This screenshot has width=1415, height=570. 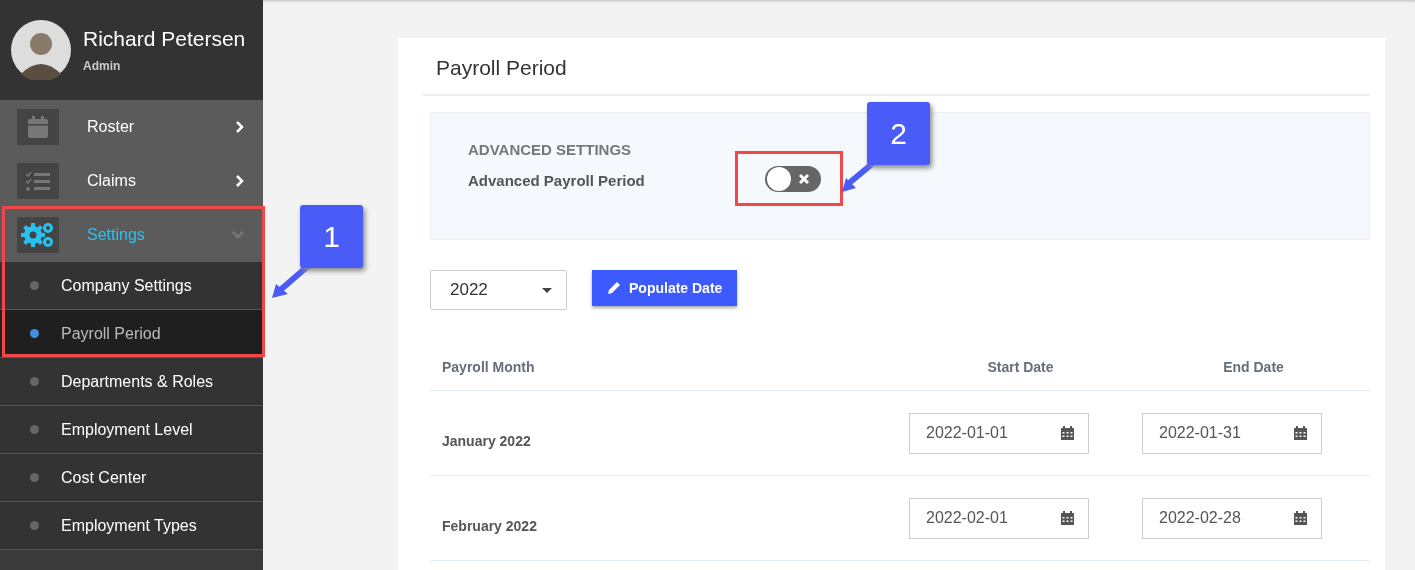 I want to click on callout-number: 2, so click(x=898, y=133).